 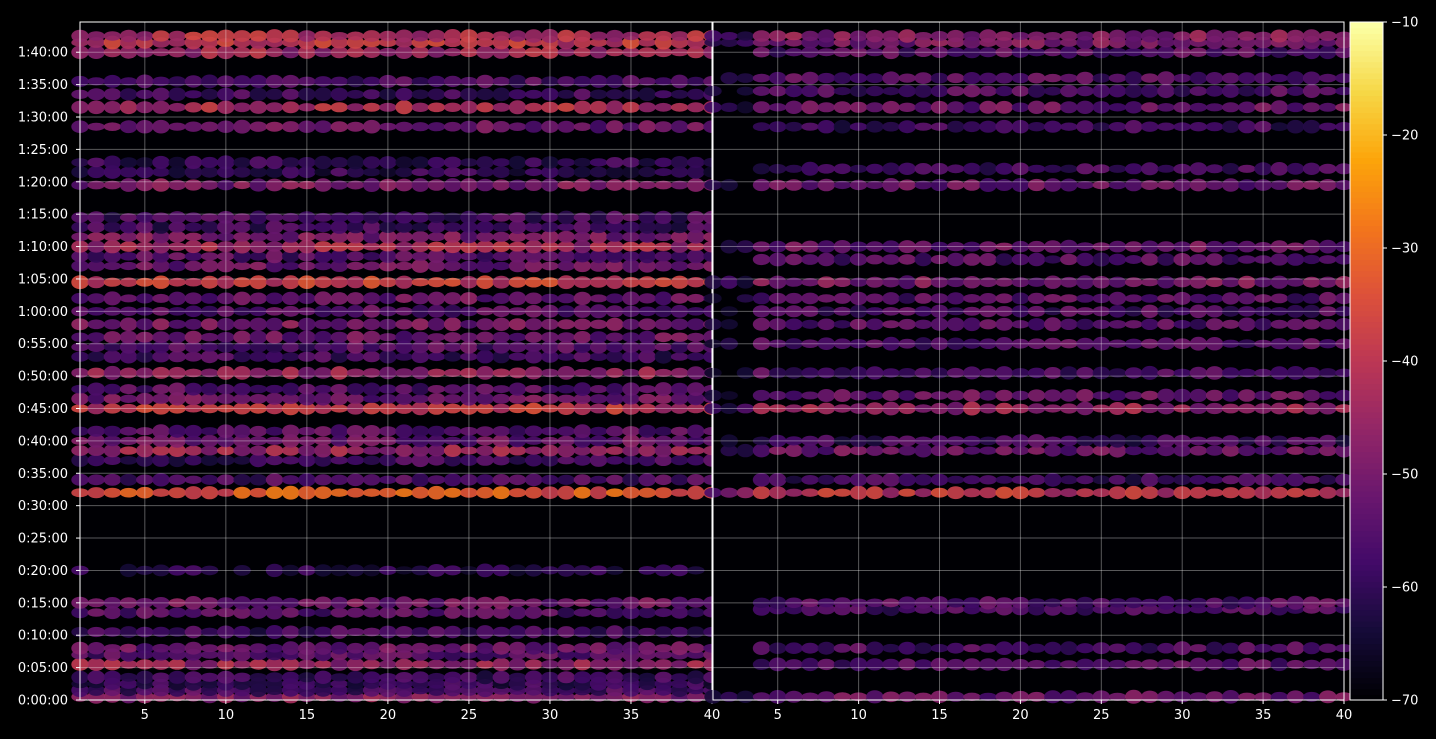 What do you see at coordinates (469, 715) in the screenshot?
I see `x-tick-label: 25` at bounding box center [469, 715].